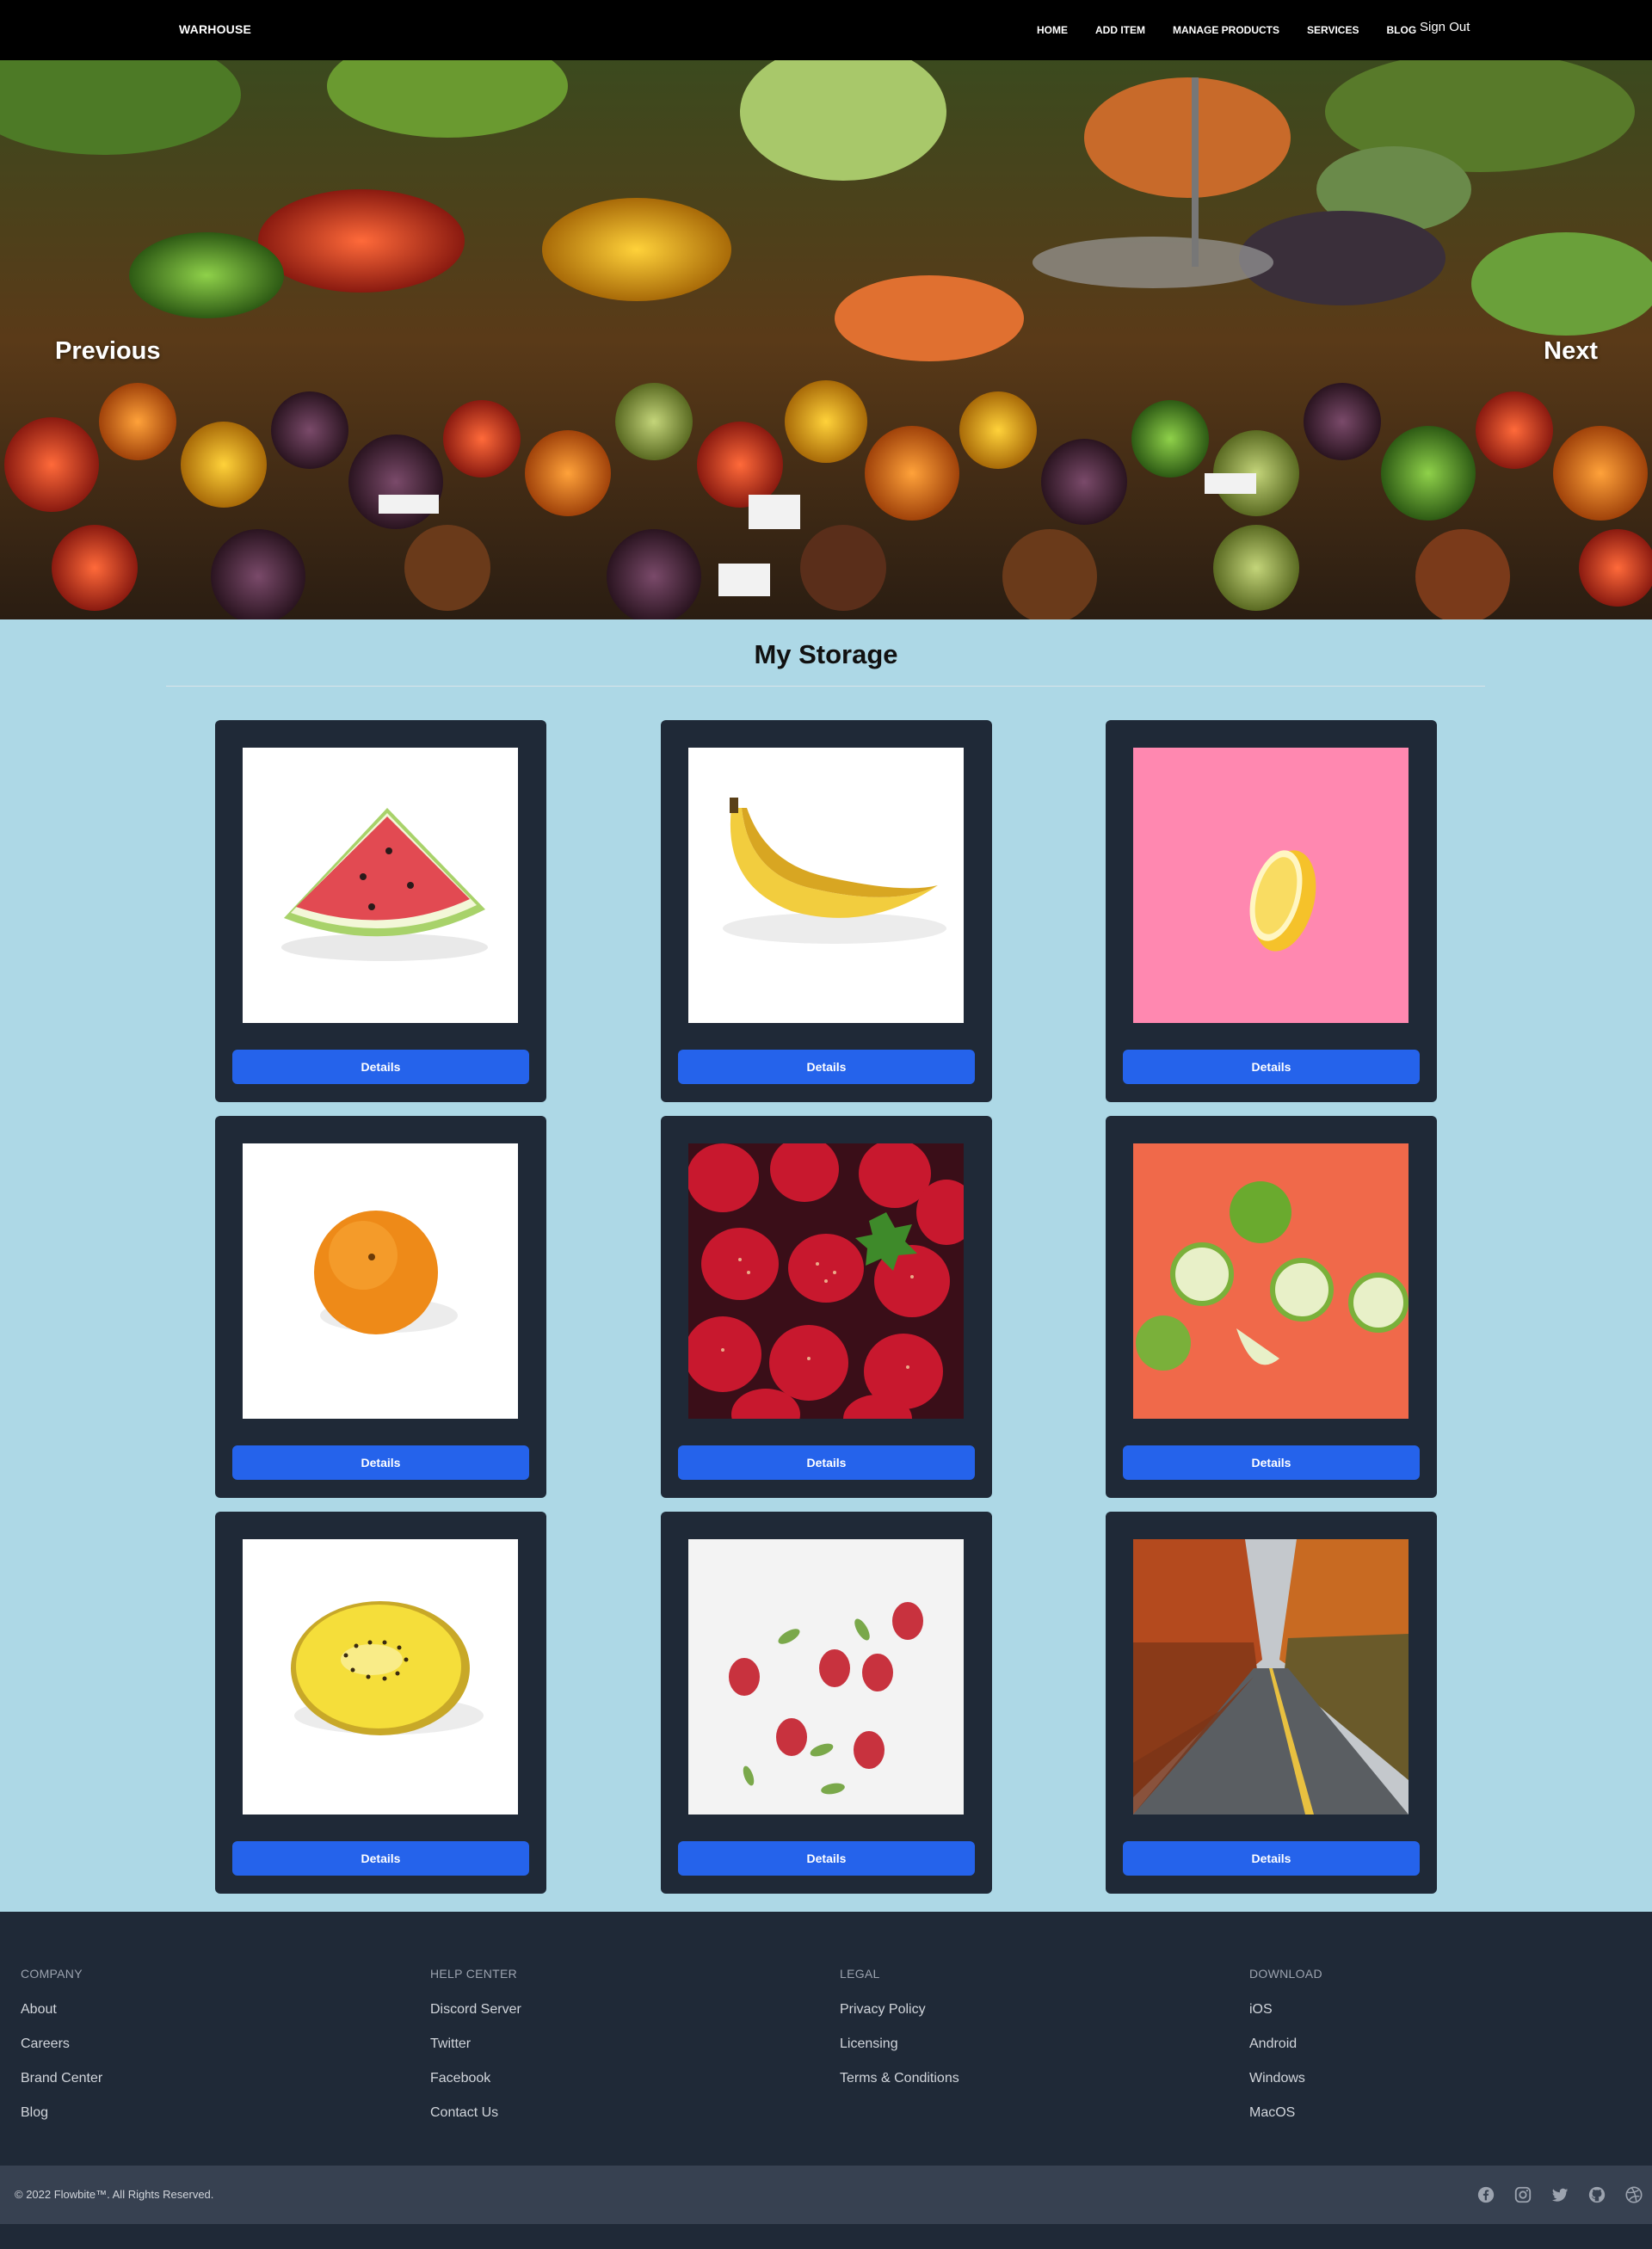  Describe the element at coordinates (108, 351) in the screenshot. I see `carousel-previous-button: Previous` at that location.